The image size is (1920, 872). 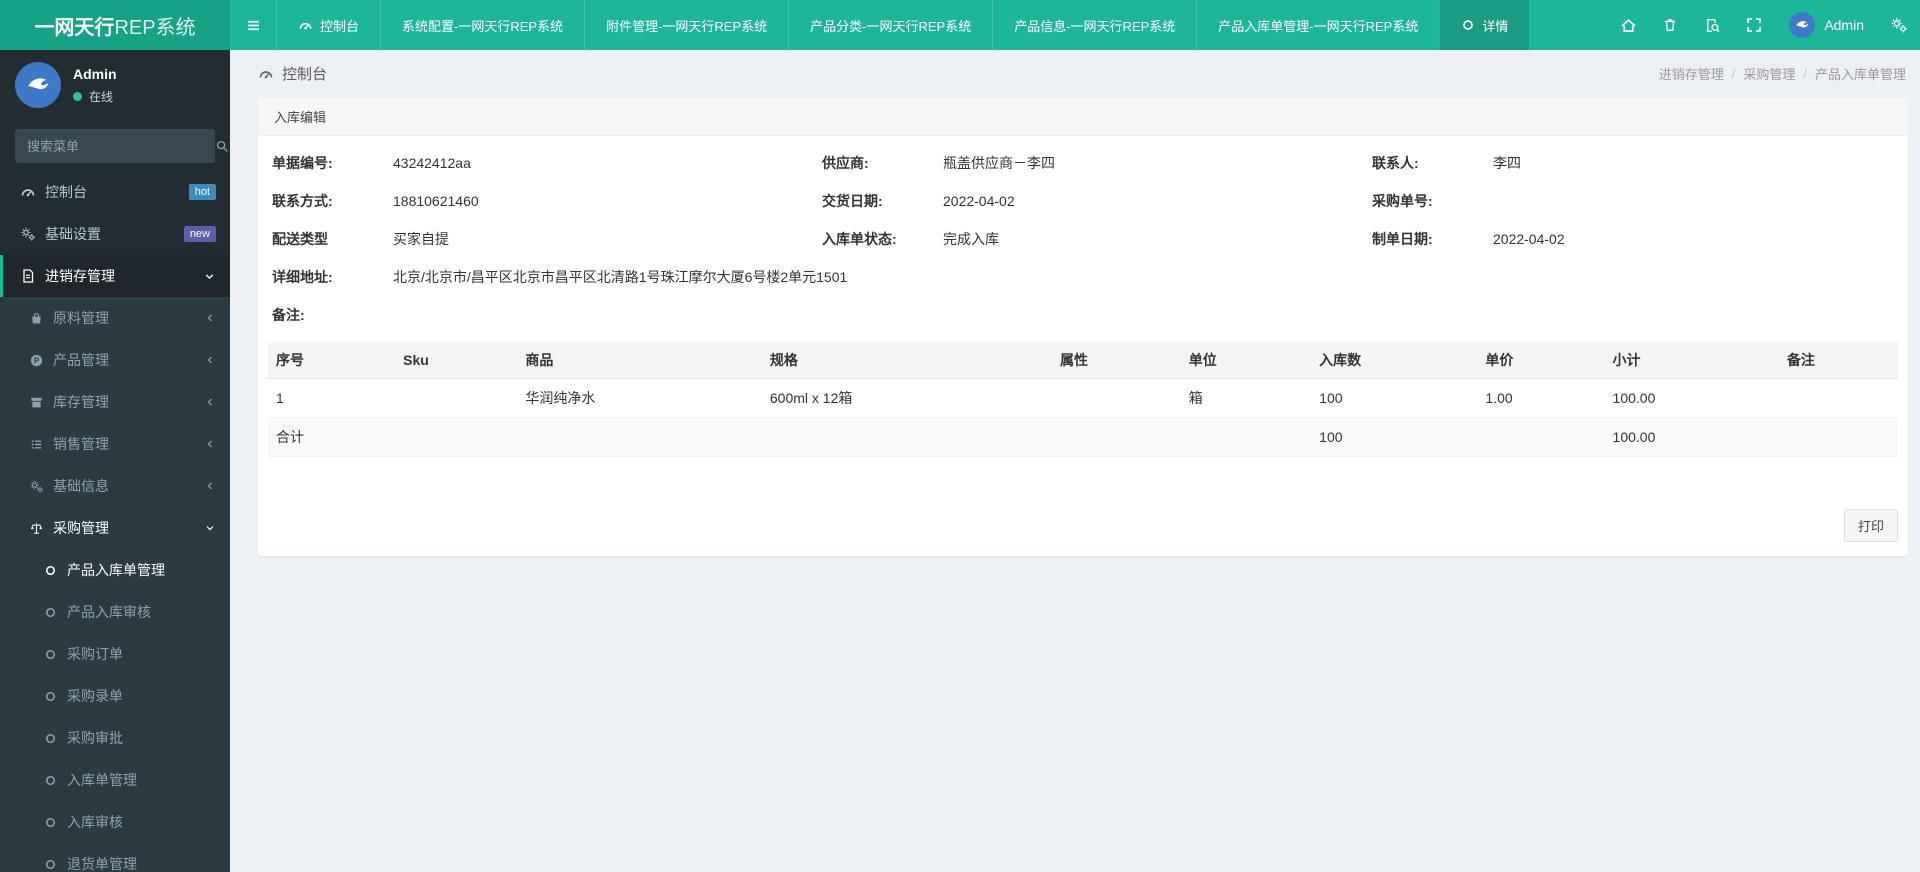 I want to click on sidebar-item-product-mgmt: 产品管理, so click(x=115, y=360).